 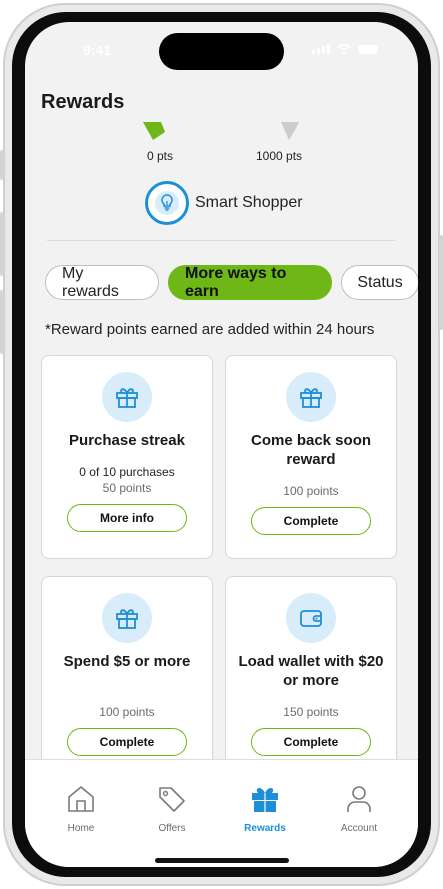 I want to click on wallet-icon, so click(x=311, y=618).